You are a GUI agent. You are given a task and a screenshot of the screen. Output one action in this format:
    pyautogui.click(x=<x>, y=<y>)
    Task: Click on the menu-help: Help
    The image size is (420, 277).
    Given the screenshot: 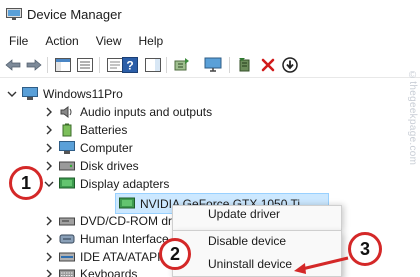 What is the action you would take?
    pyautogui.click(x=151, y=41)
    